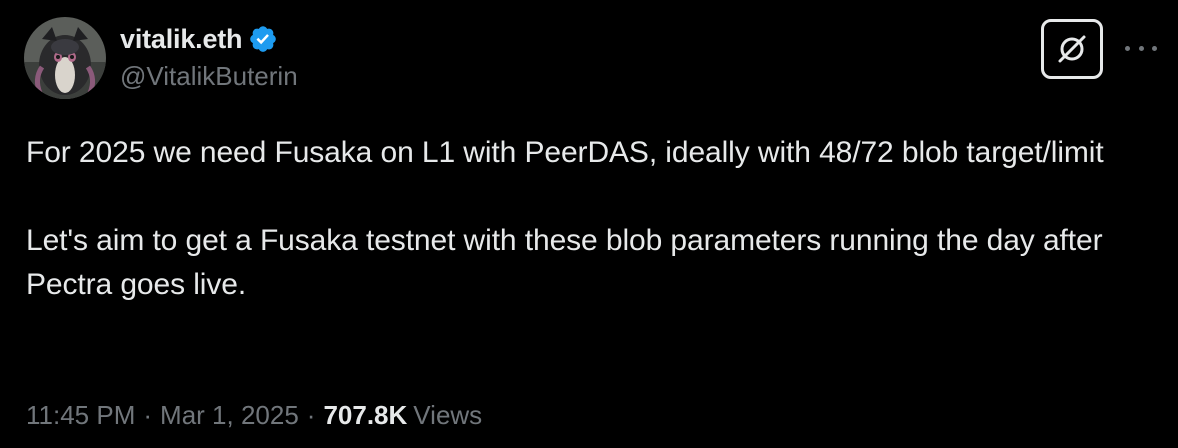 The width and height of the screenshot is (1178, 448). Describe the element at coordinates (1141, 48) in the screenshot. I see `more-options-button` at that location.